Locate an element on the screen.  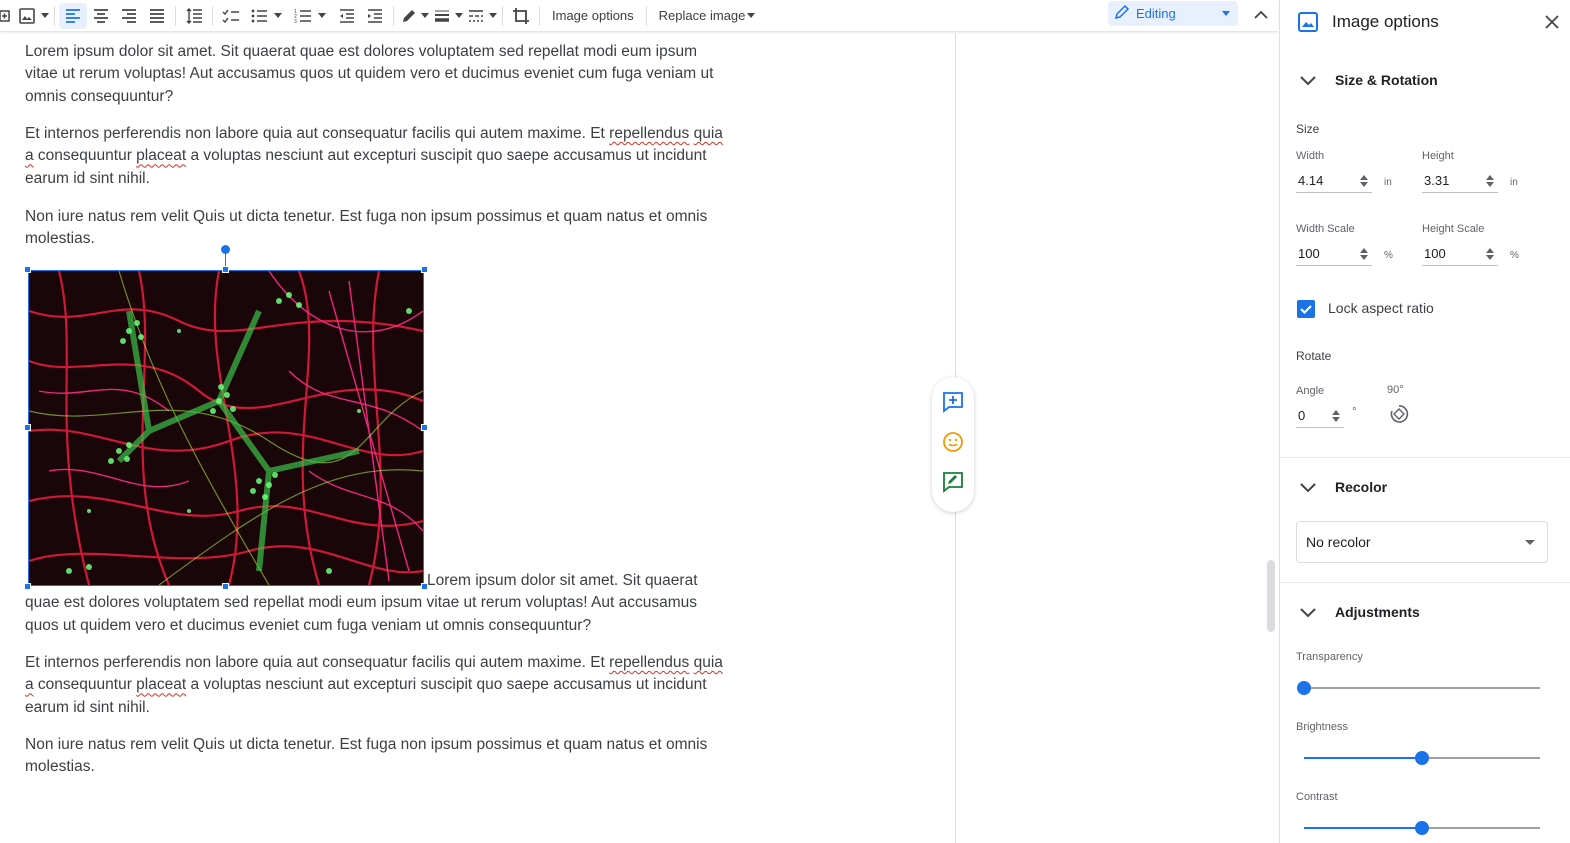
panel-header: Image options is located at coordinates (1425, 22).